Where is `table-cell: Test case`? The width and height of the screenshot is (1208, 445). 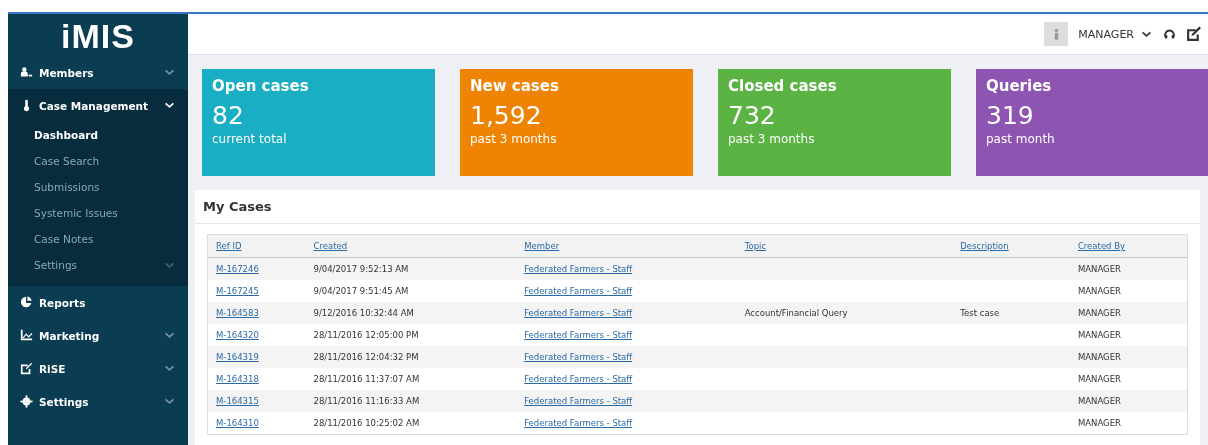 table-cell: Test case is located at coordinates (980, 313).